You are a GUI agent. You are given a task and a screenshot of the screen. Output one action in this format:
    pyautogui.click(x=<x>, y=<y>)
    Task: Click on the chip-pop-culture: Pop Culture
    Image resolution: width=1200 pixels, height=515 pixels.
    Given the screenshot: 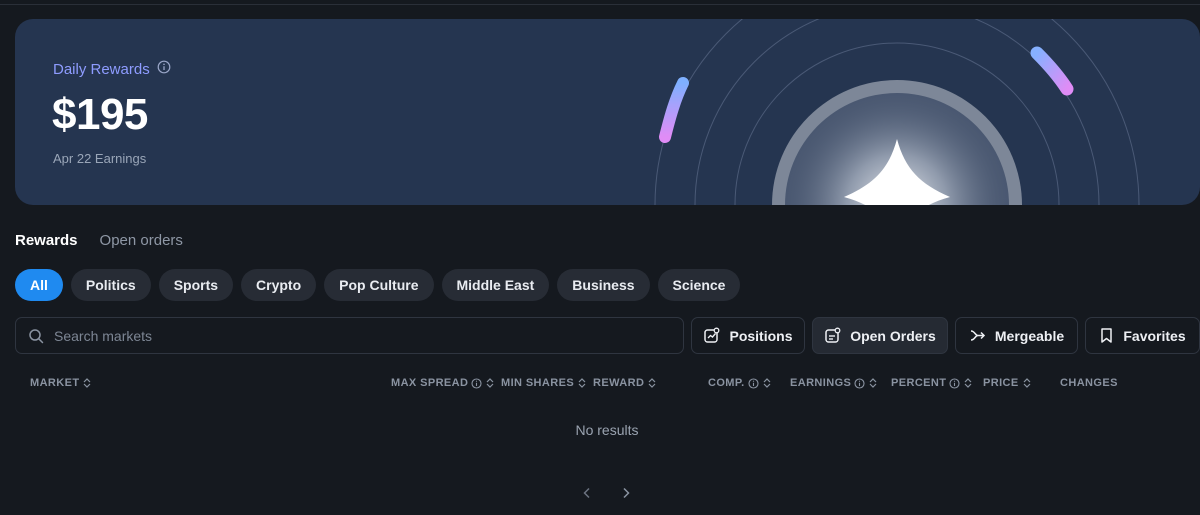 What is the action you would take?
    pyautogui.click(x=379, y=285)
    